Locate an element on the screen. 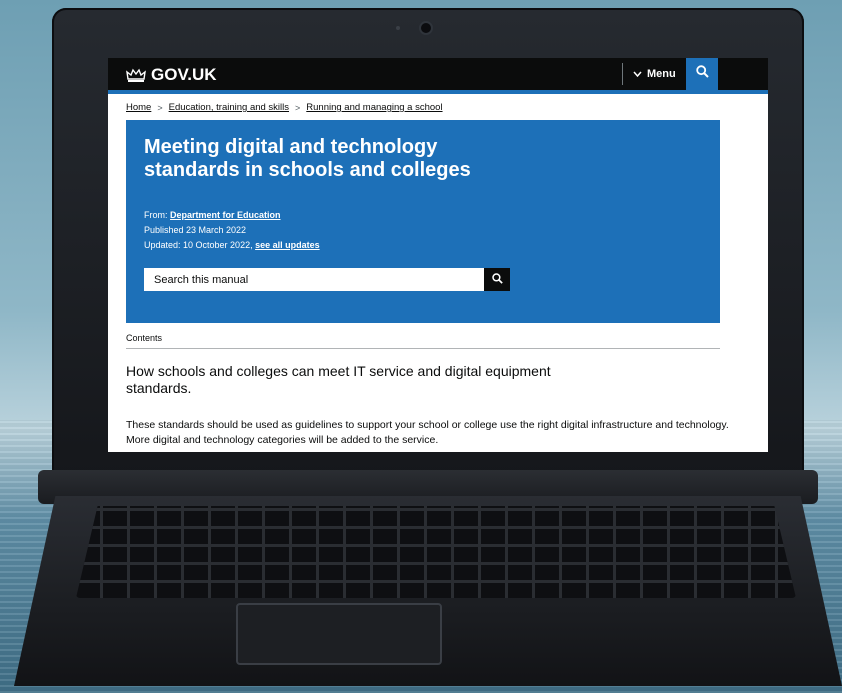 The width and height of the screenshot is (842, 693). manual-search-input is located at coordinates (304, 279).